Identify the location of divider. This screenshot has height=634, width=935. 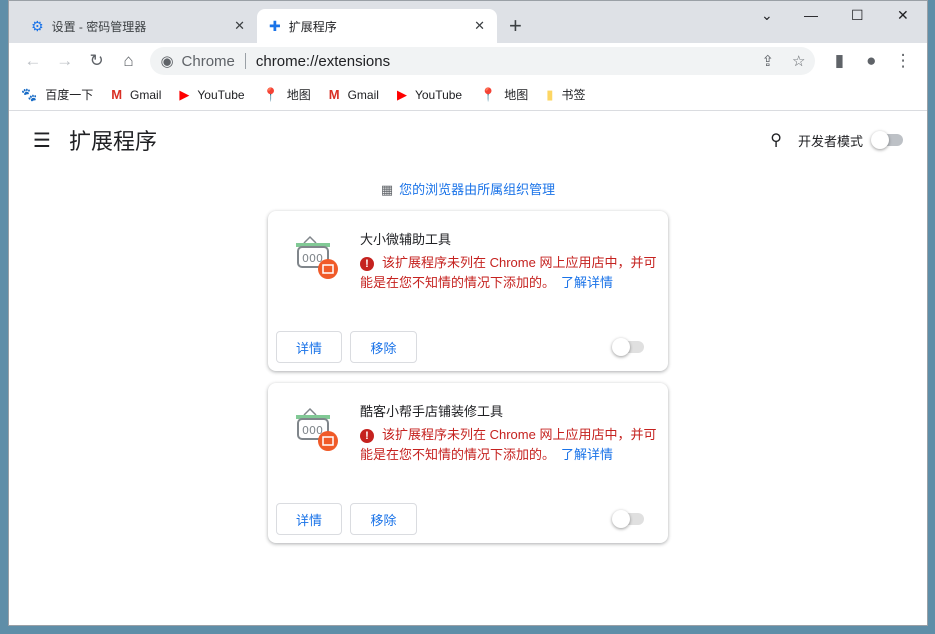
(245, 61).